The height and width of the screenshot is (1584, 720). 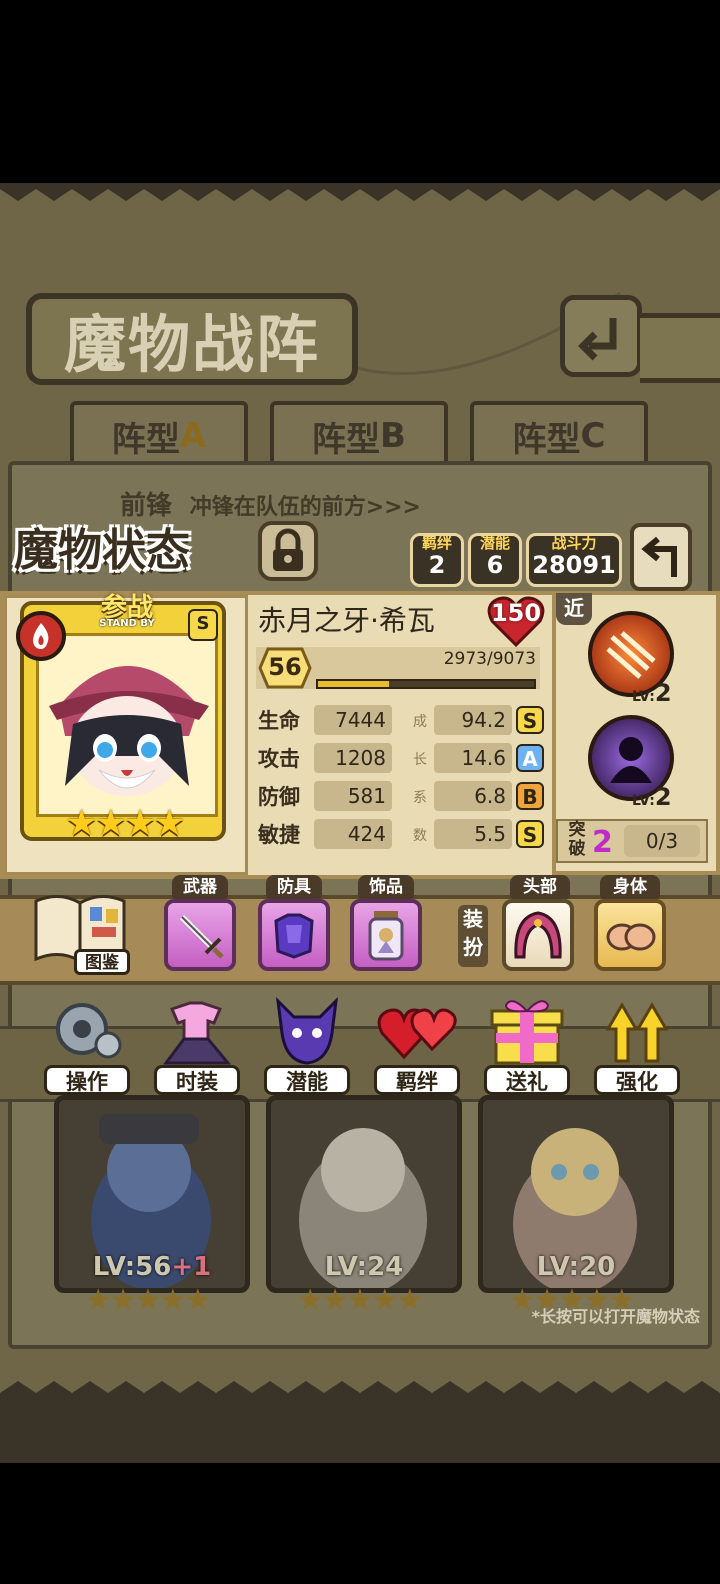 What do you see at coordinates (353, 684) in the screenshot?
I see `exp-bar-fill` at bounding box center [353, 684].